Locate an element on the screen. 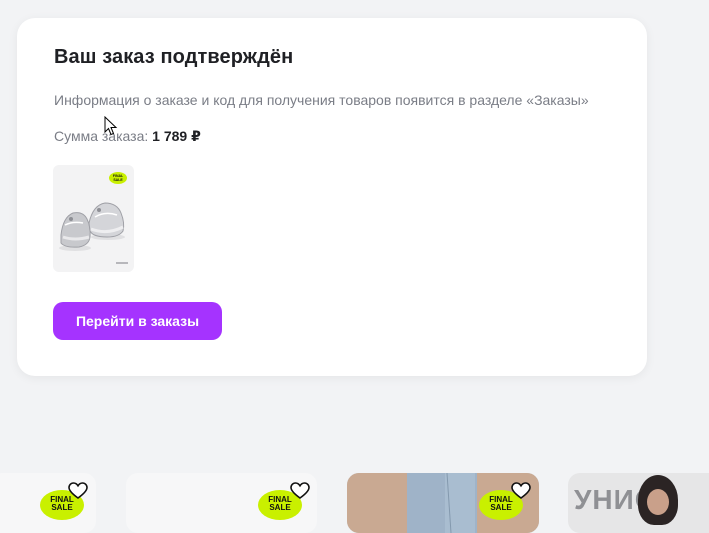 The image size is (709, 533). brand-mark is located at coordinates (122, 263).